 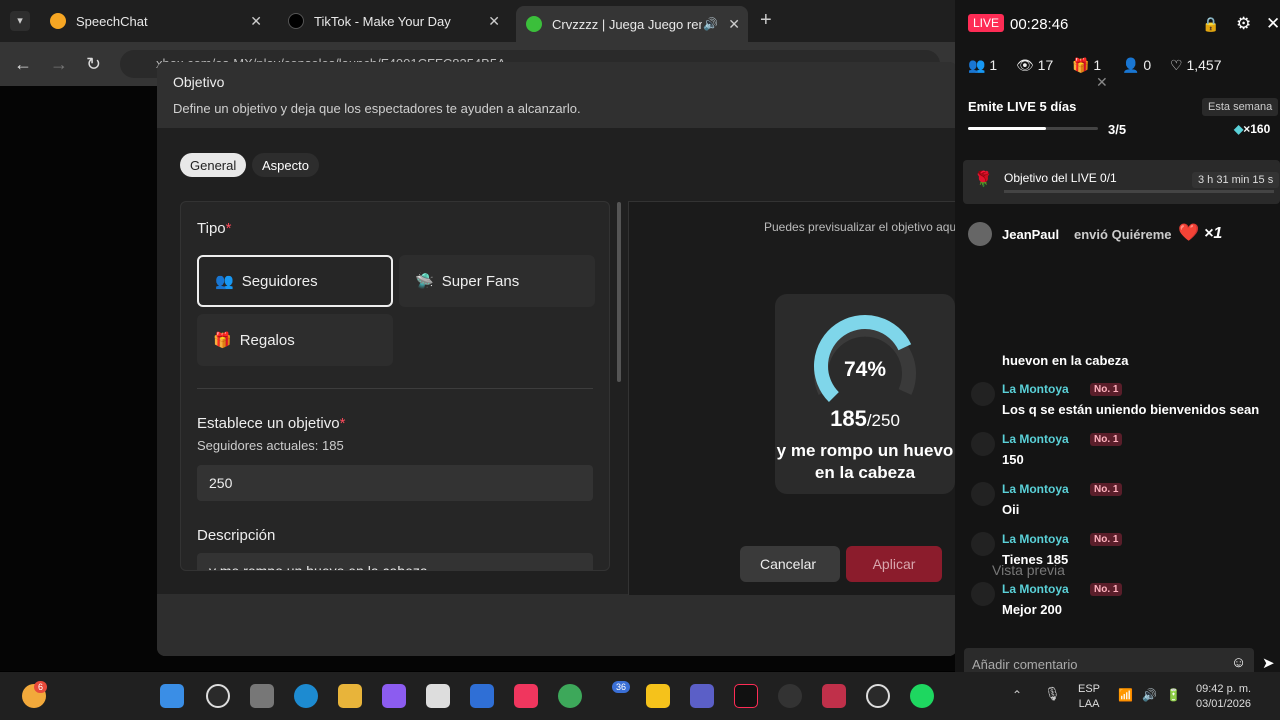 I want to click on send-icon: ➤, so click(x=1268, y=663).